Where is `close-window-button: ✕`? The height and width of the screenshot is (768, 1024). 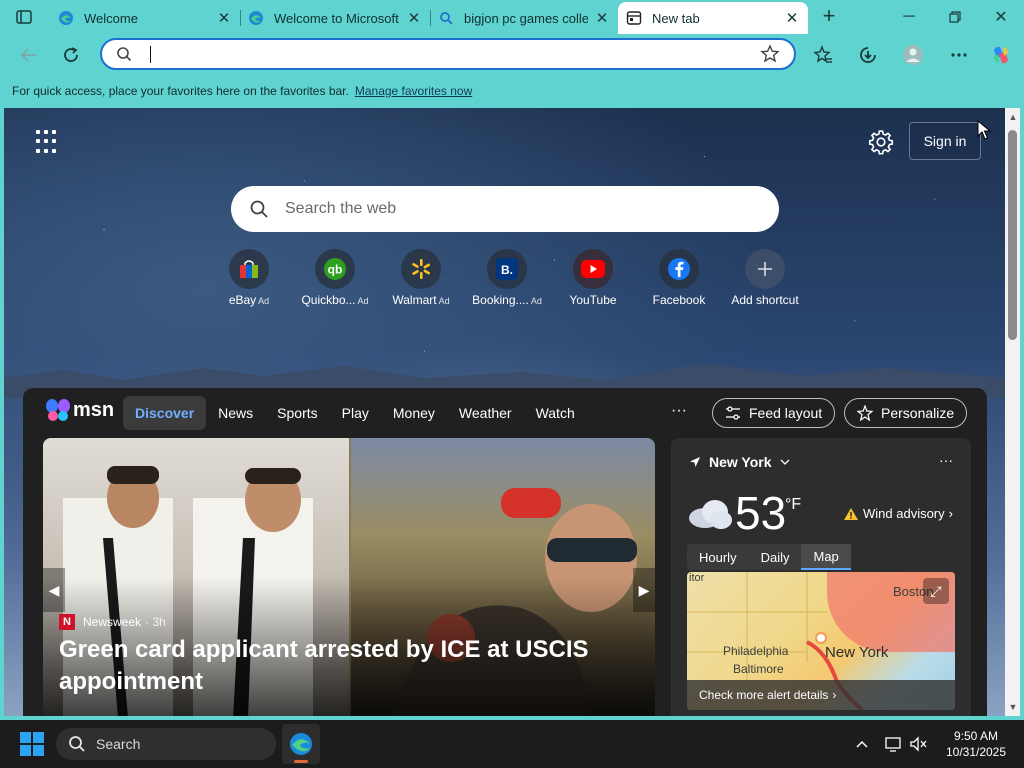
close-window-button: ✕ is located at coordinates (1001, 17).